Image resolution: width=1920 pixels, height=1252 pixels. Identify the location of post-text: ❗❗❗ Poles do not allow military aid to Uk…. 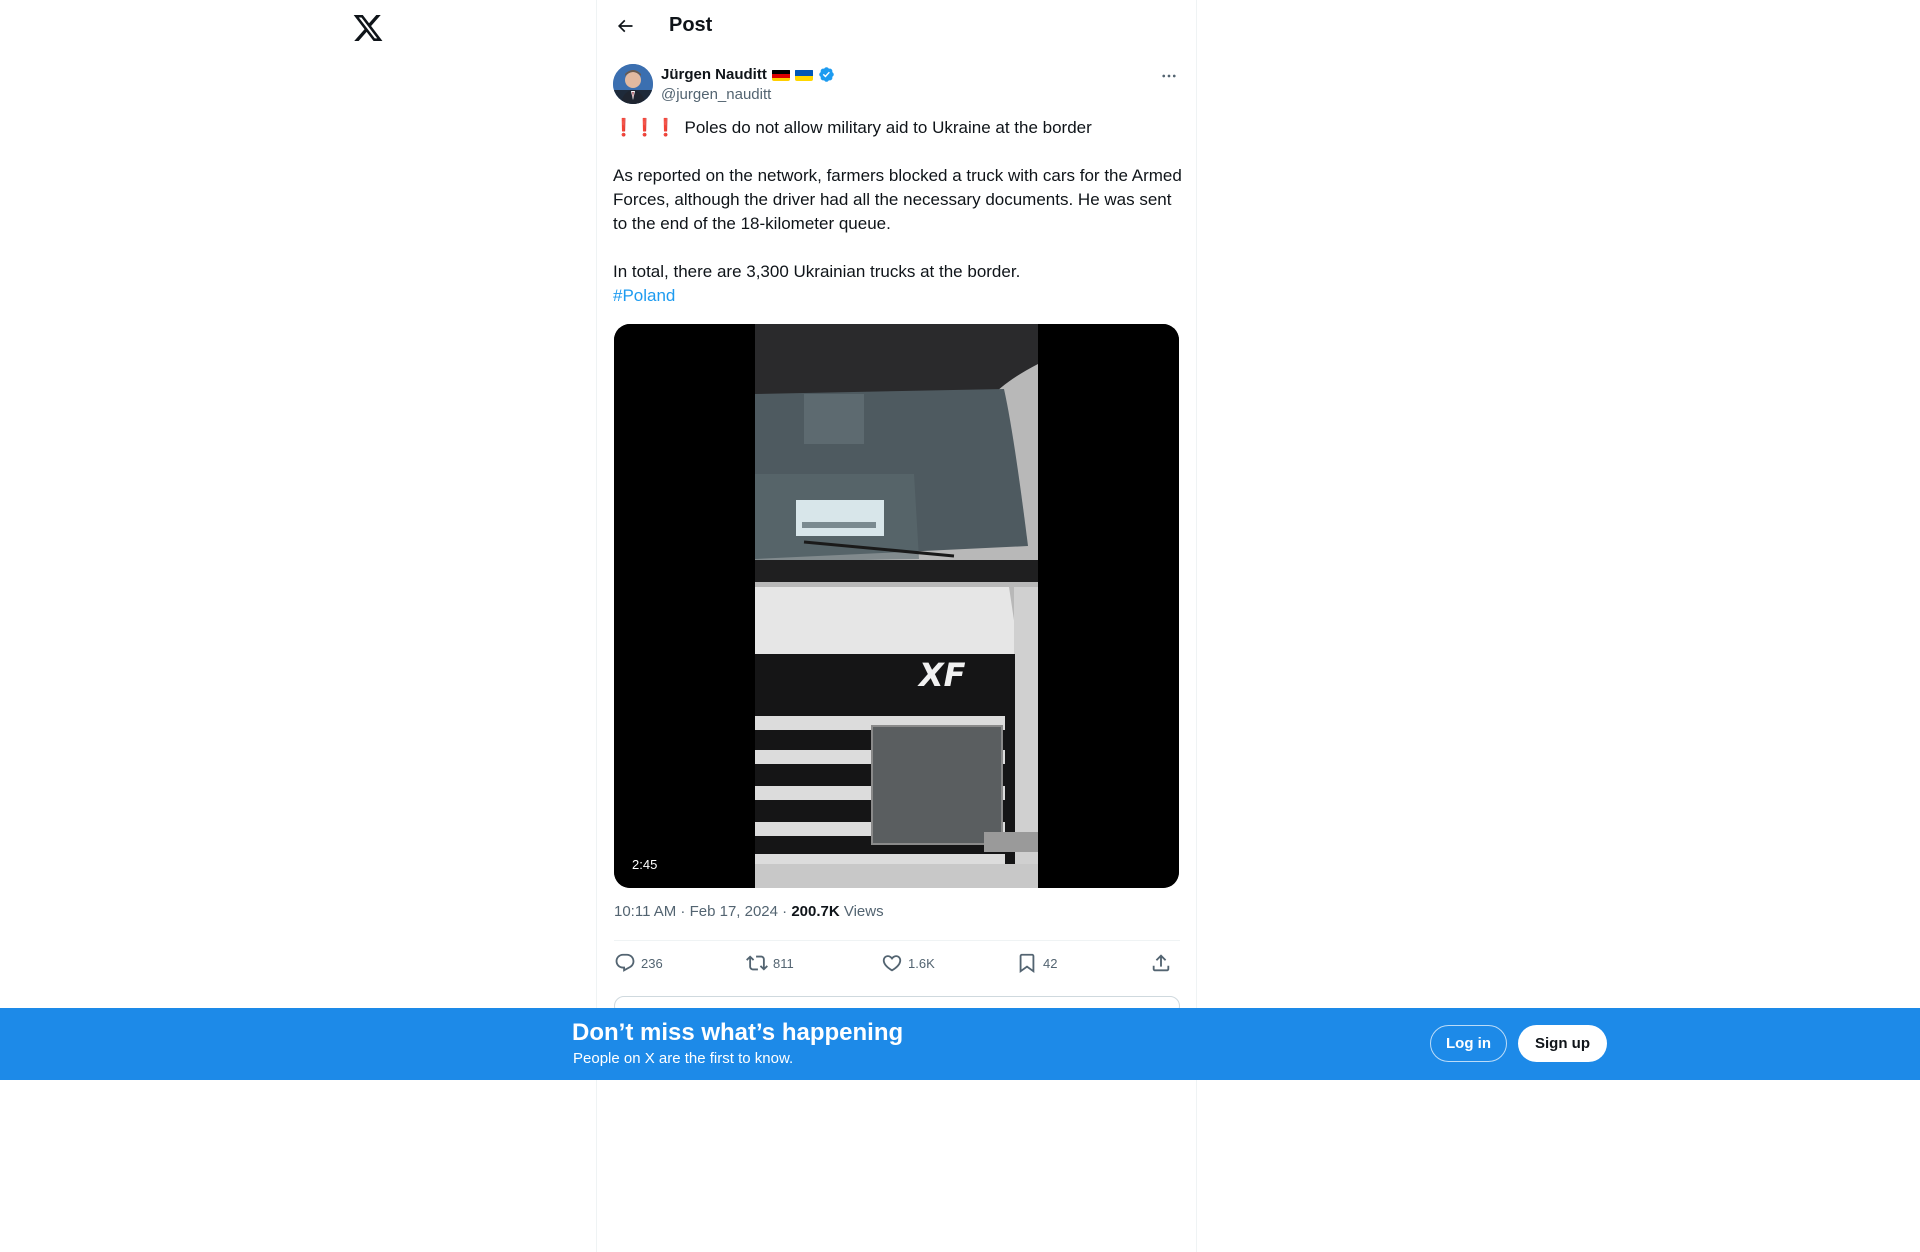
(898, 212).